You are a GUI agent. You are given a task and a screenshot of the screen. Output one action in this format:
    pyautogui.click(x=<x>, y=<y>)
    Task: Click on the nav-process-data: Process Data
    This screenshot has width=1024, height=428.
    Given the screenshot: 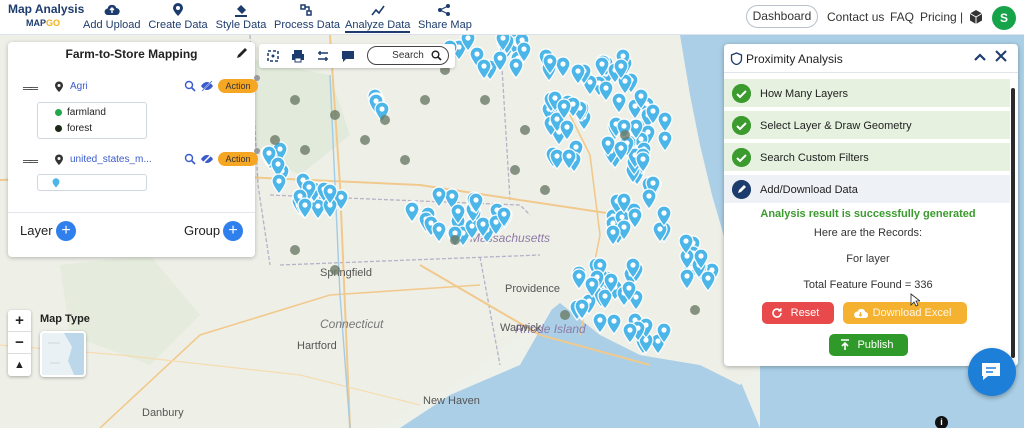 What is the action you would take?
    pyautogui.click(x=307, y=18)
    